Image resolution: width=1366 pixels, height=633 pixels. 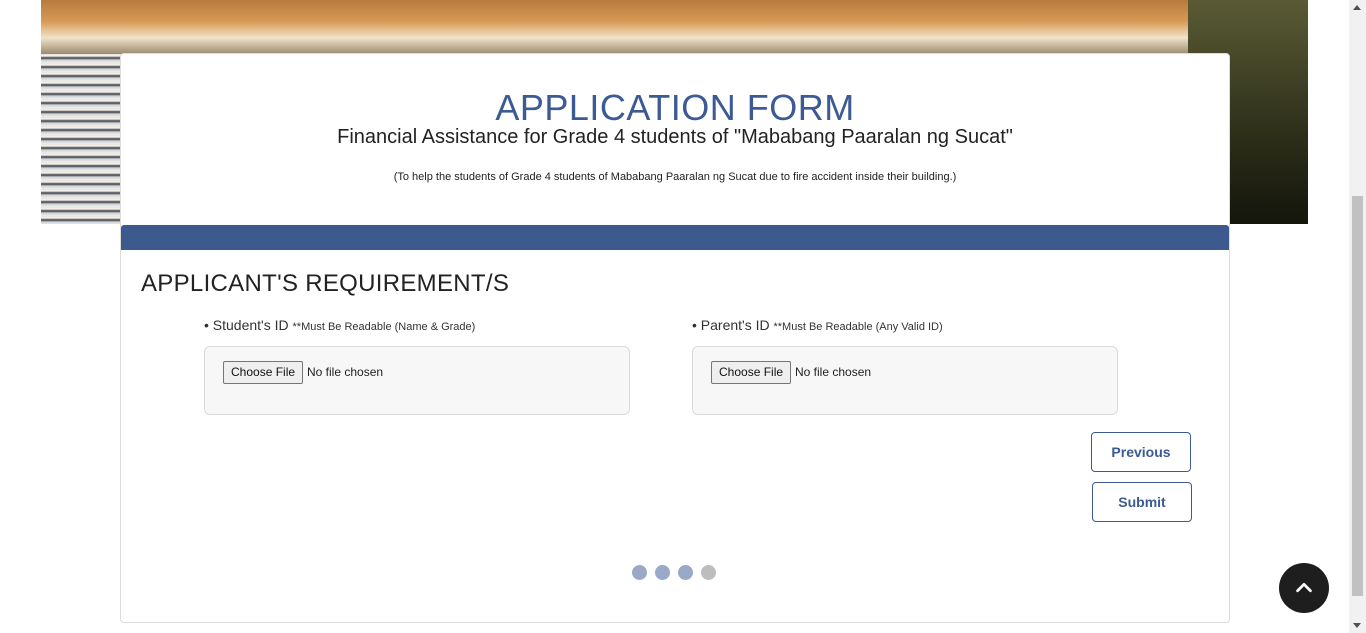 What do you see at coordinates (246, 325) in the screenshot?
I see `student-id-label-text: • Student's ID` at bounding box center [246, 325].